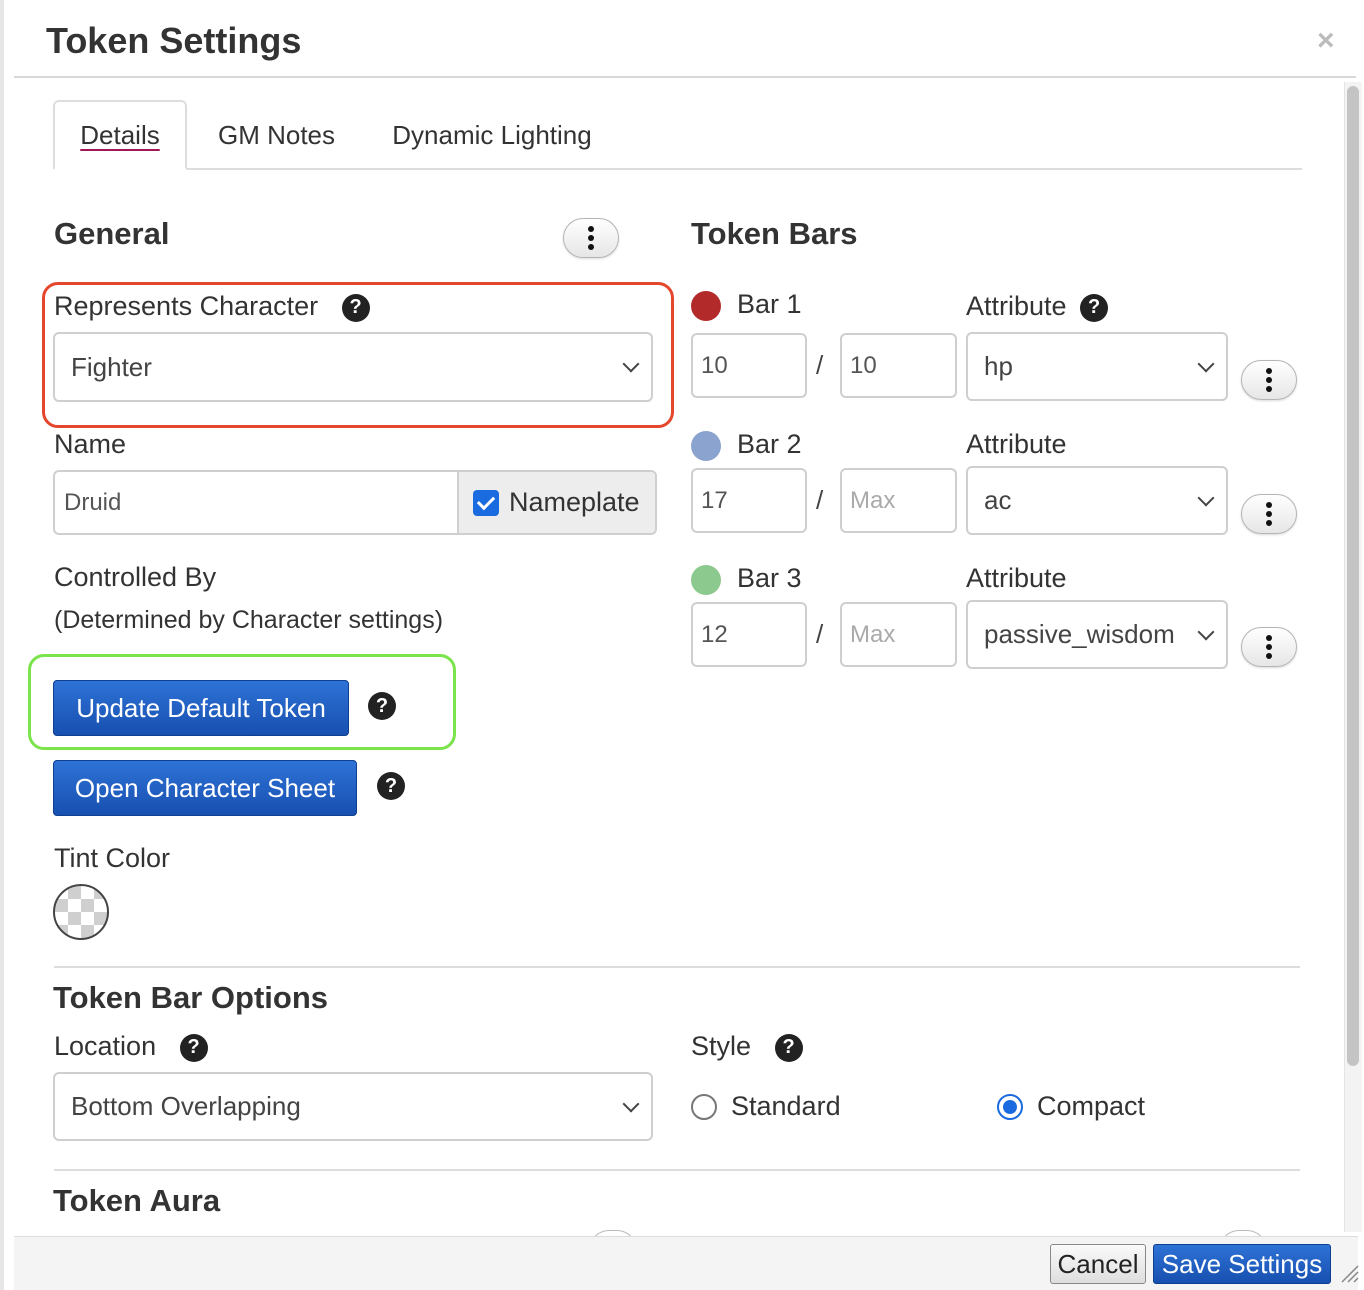 The height and width of the screenshot is (1290, 1364). Describe the element at coordinates (898, 634) in the screenshot. I see `bar3-max-input: Max` at that location.